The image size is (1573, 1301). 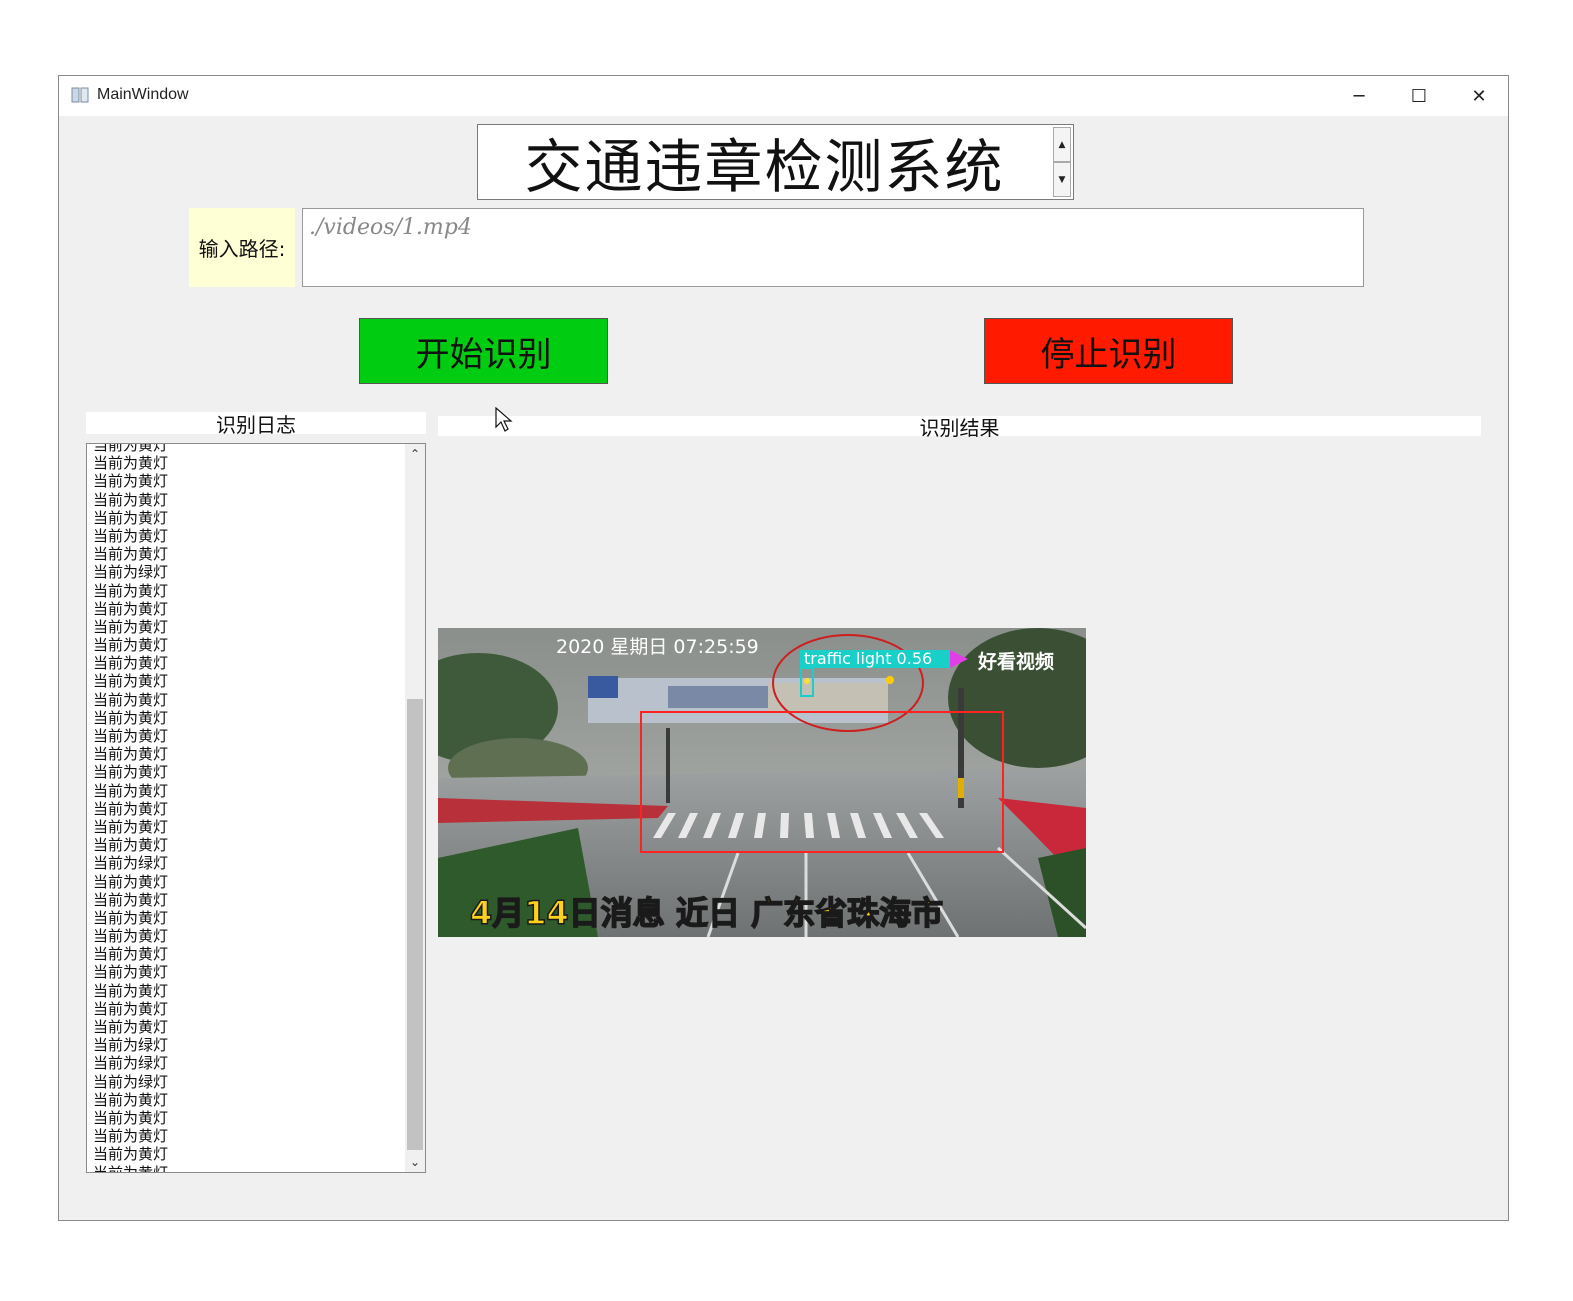 I want to click on log-scrollbar: ⌃ ⌄, so click(x=415, y=808).